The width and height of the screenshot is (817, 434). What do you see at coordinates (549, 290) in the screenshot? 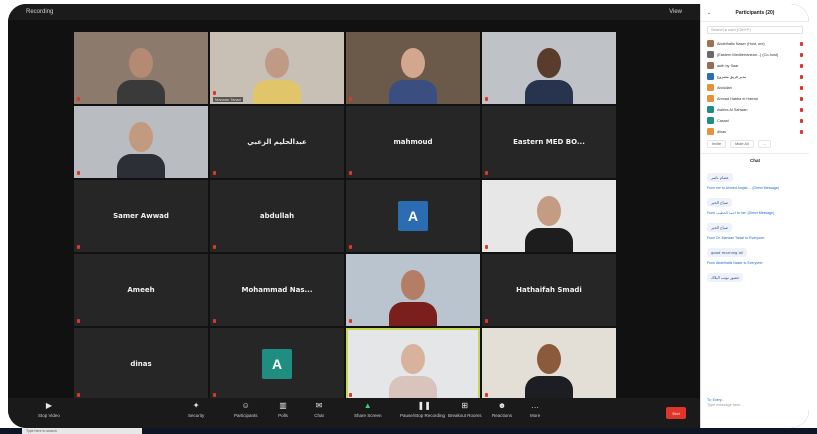
I see `video-tile: Hathaifah Smadi` at bounding box center [549, 290].